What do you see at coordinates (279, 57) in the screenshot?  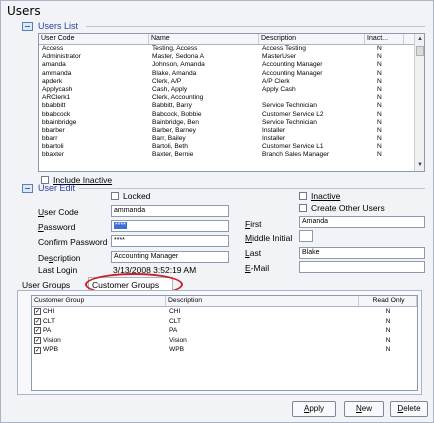 I see `table-cell: MasterUser` at bounding box center [279, 57].